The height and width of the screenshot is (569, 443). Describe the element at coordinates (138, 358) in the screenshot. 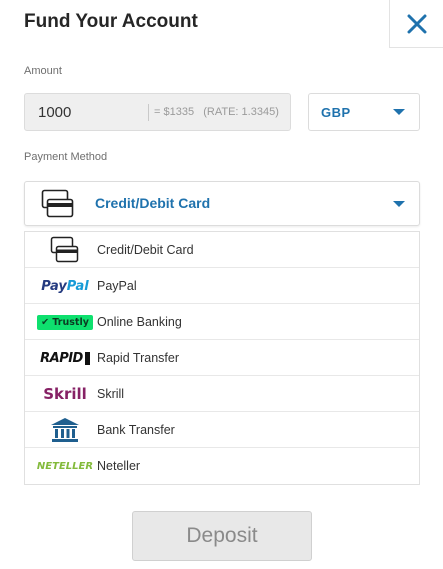

I see `option-label: Rapid Transfer` at that location.